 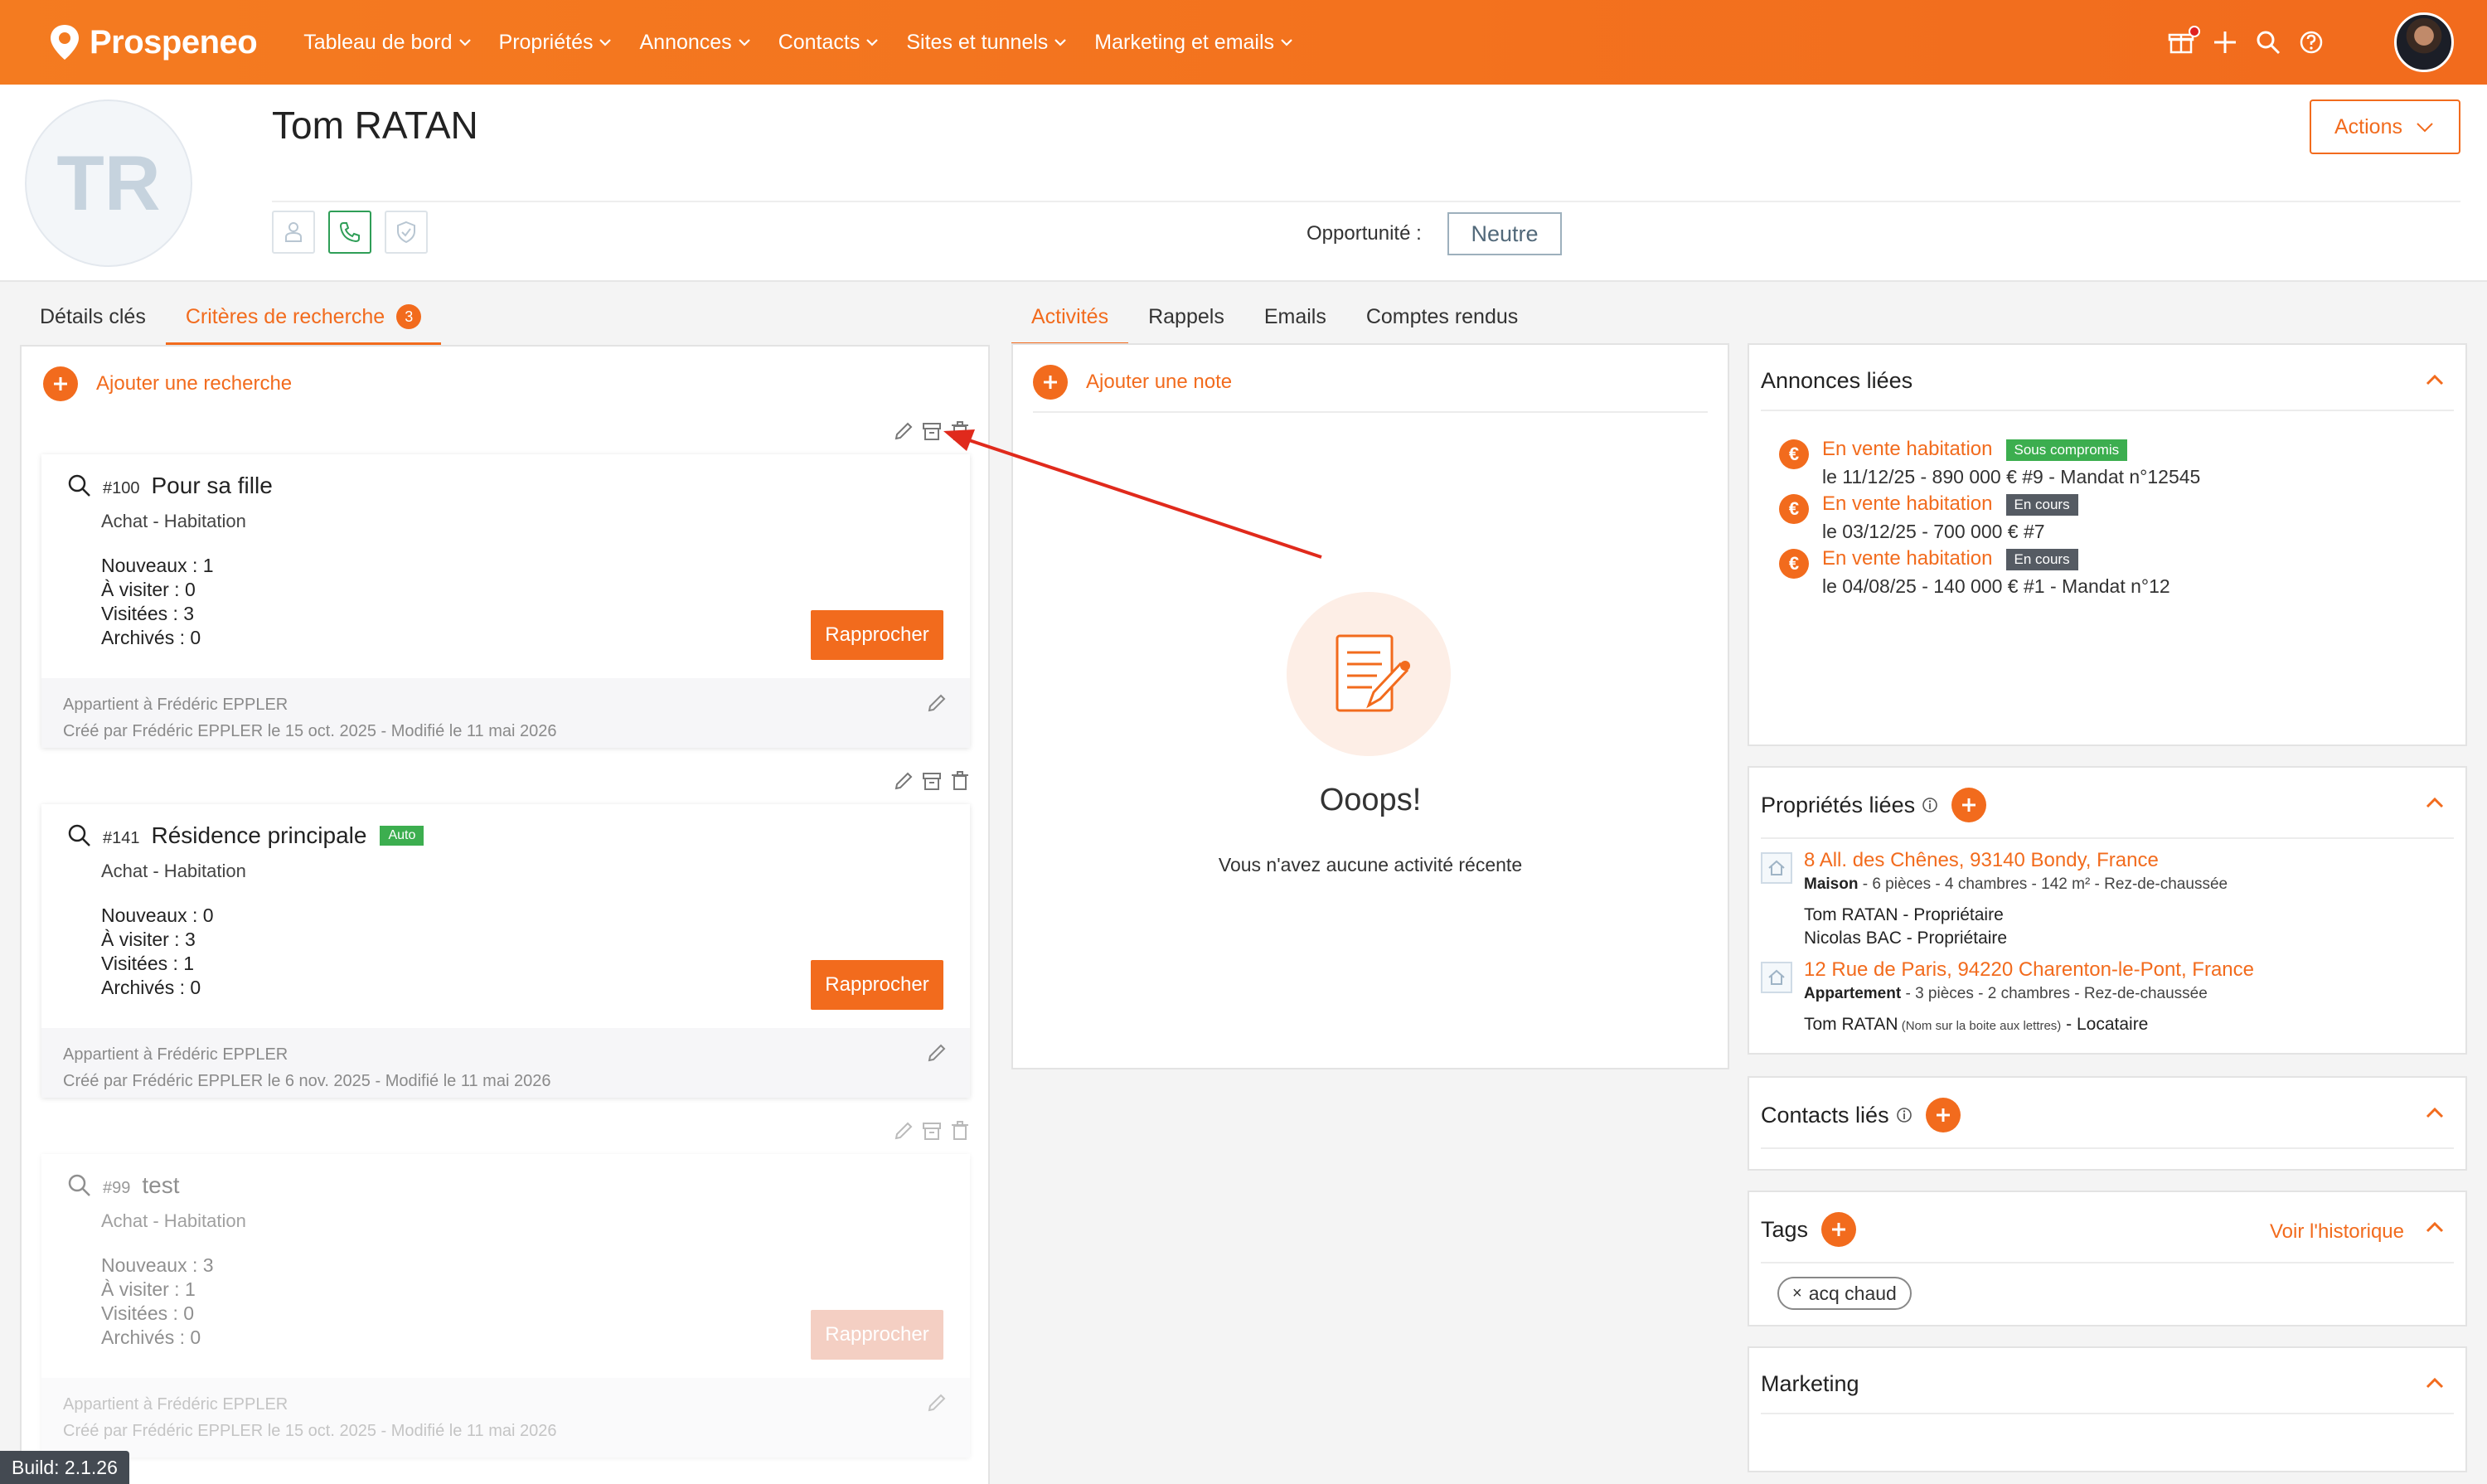 I want to click on gift-notifications-icon, so click(x=2183, y=42).